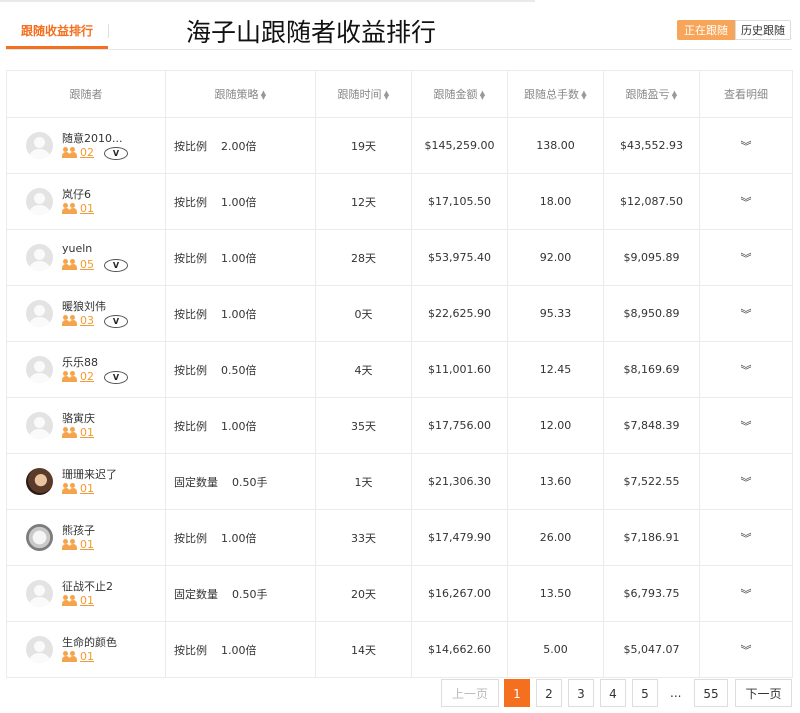 The image size is (800, 713). What do you see at coordinates (363, 369) in the screenshot?
I see `follow-time: 4天` at bounding box center [363, 369].